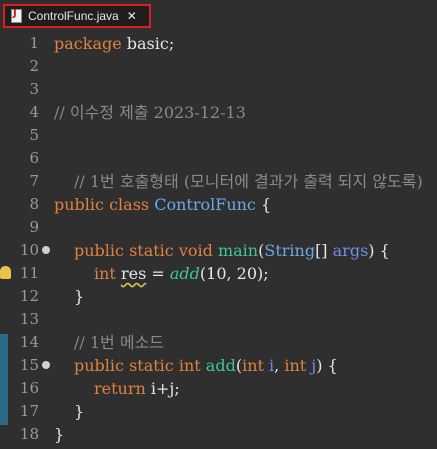 The height and width of the screenshot is (449, 437). What do you see at coordinates (29, 250) in the screenshot?
I see `line-number: 10` at bounding box center [29, 250].